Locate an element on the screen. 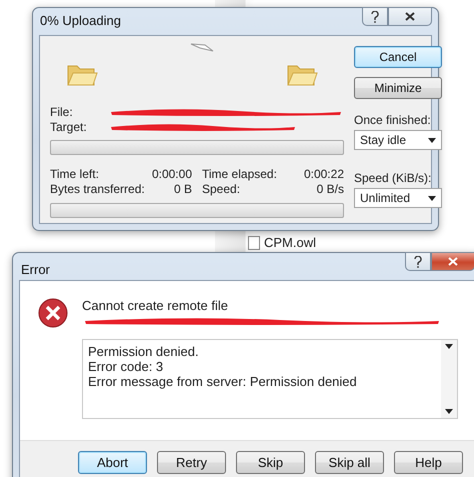 This screenshot has width=474, height=477. cancel-button: Cancel is located at coordinates (398, 57).